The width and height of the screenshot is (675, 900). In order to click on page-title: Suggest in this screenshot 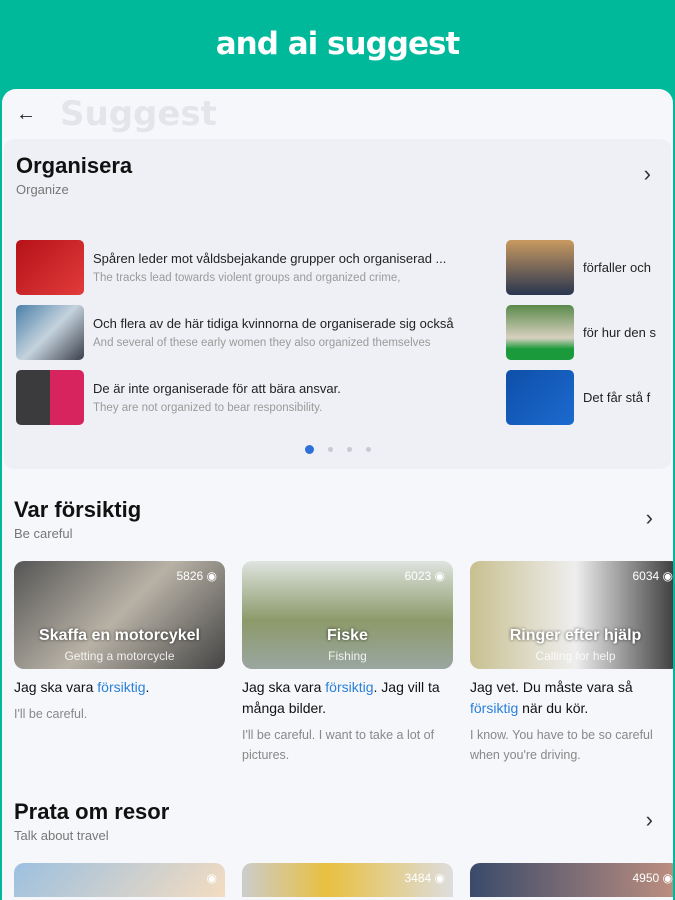, I will do `click(138, 114)`.